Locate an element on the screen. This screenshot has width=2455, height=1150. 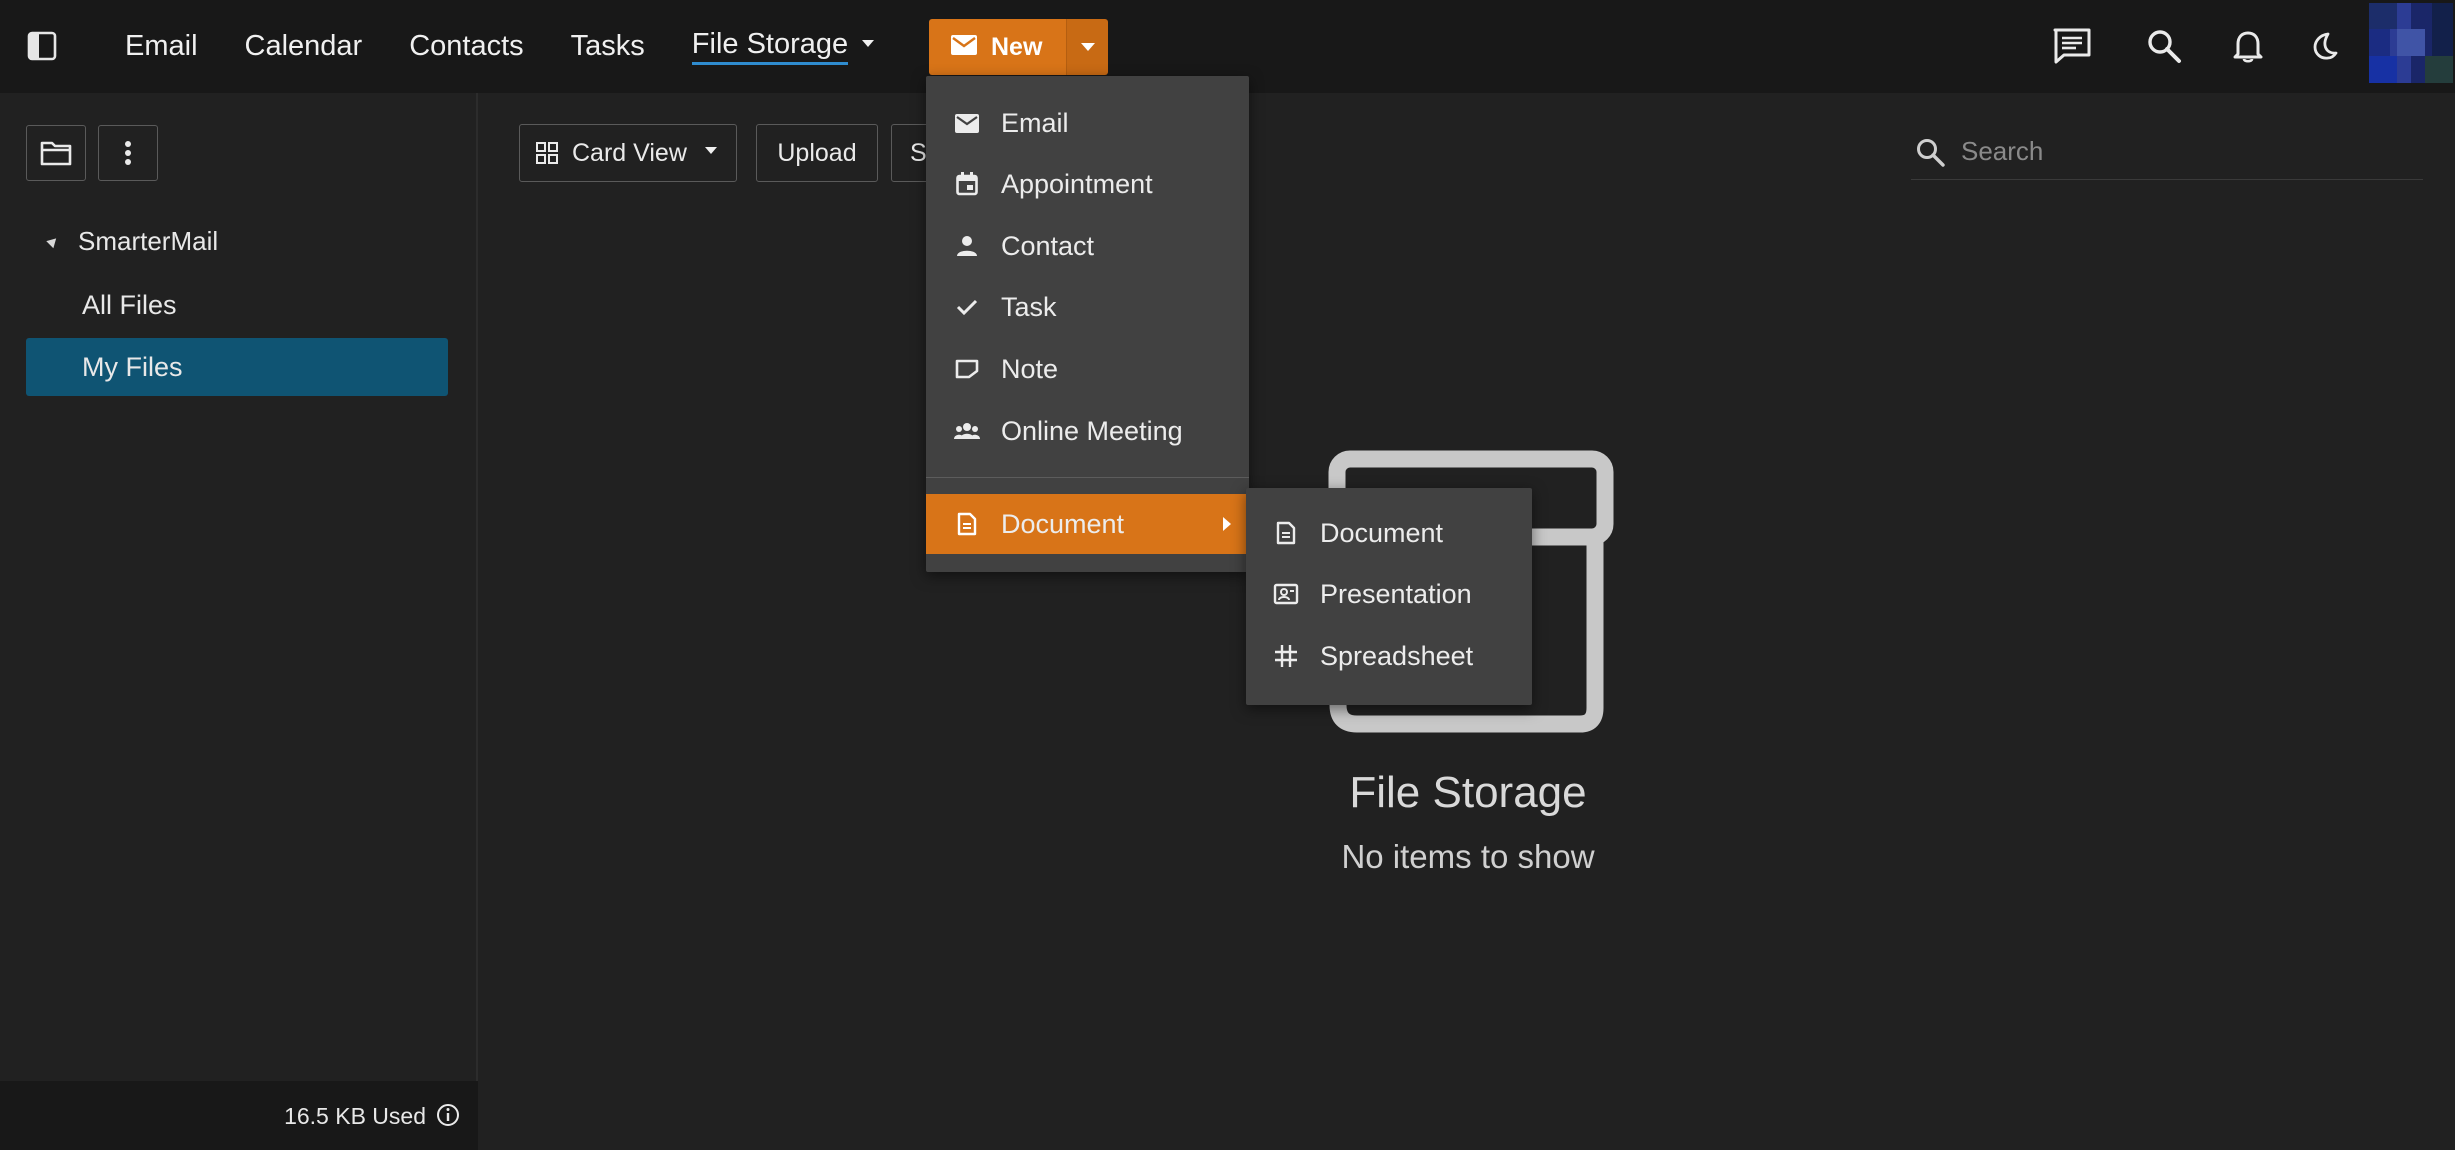
menu-item-label: Online Meeting is located at coordinates (1092, 430).